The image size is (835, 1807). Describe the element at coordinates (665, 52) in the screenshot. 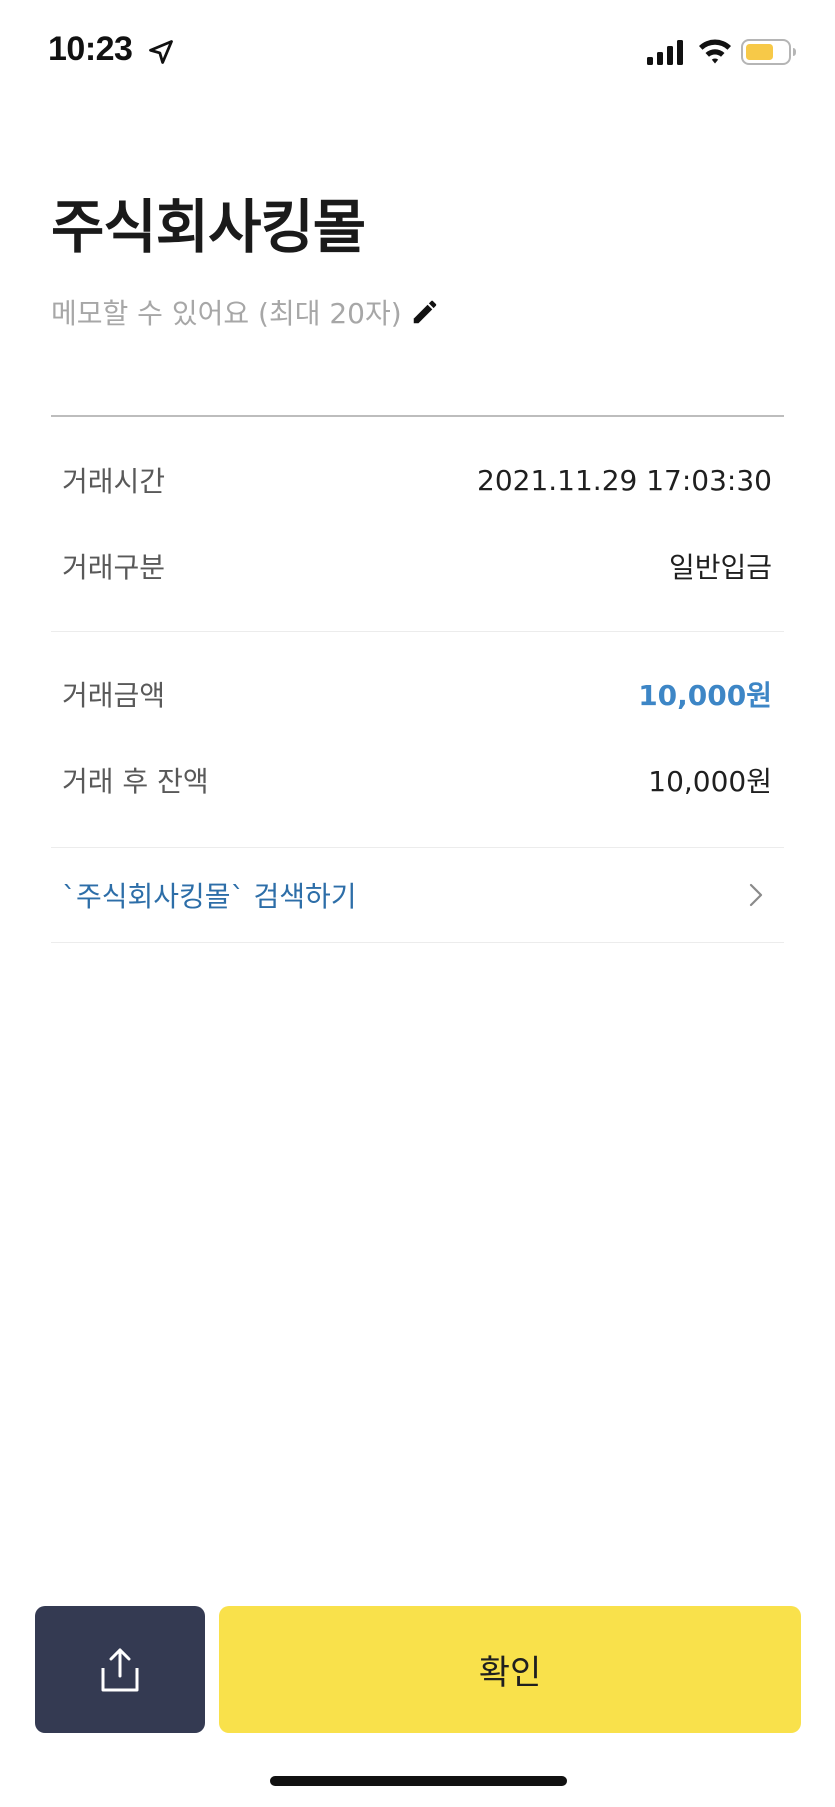

I see `cellular-signal-icon` at that location.